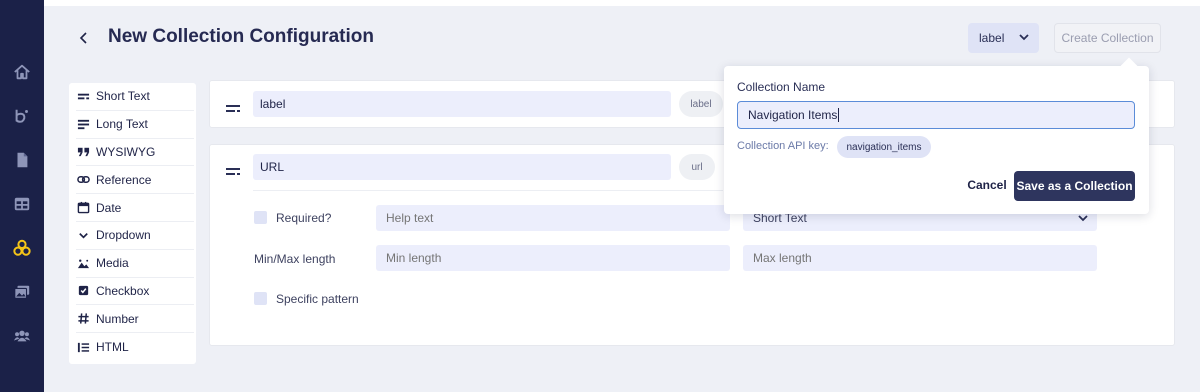 The width and height of the screenshot is (1200, 392). What do you see at coordinates (123, 235) in the screenshot?
I see `palette-item-label: Dropdown` at bounding box center [123, 235].